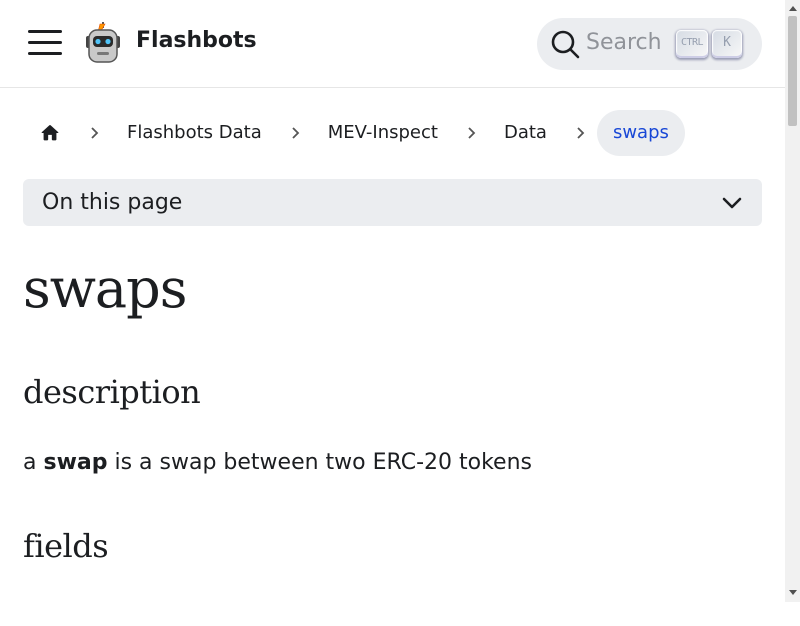 This screenshot has height=626, width=800. What do you see at coordinates (640, 133) in the screenshot?
I see `breadcrumb-current: swaps` at bounding box center [640, 133].